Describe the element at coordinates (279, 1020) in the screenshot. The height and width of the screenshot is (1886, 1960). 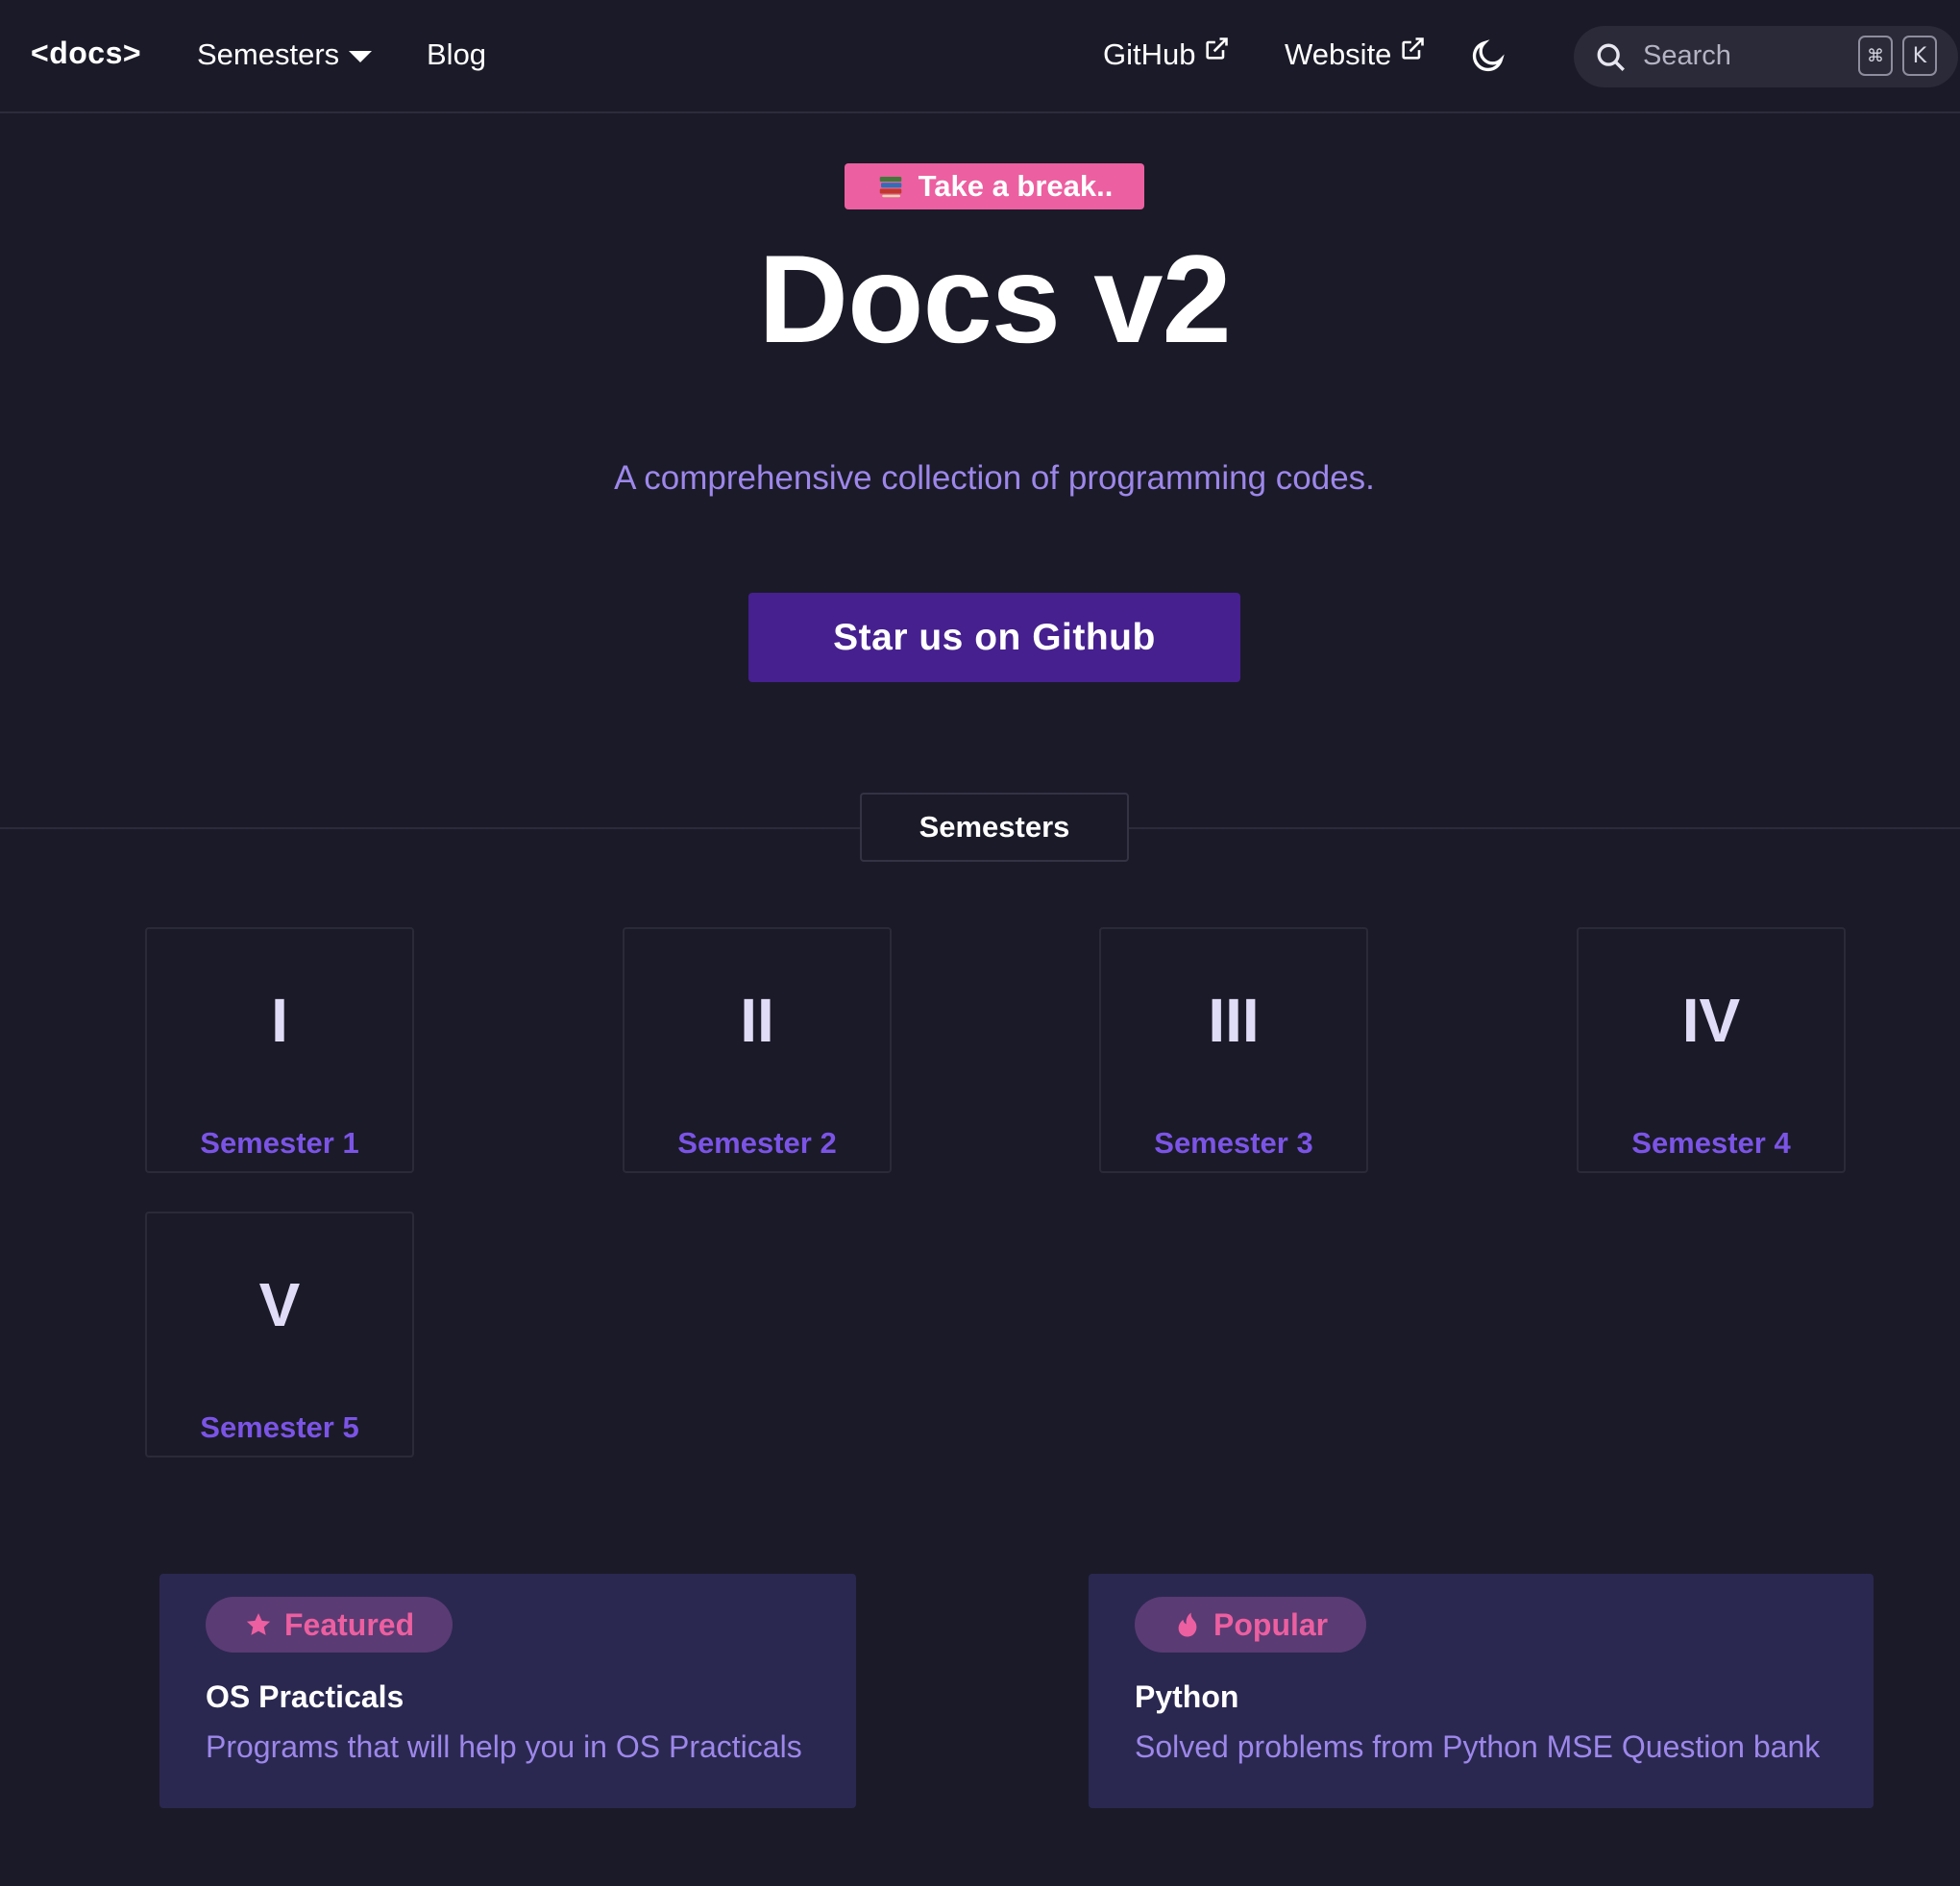
I see `semester-numeral: I` at that location.